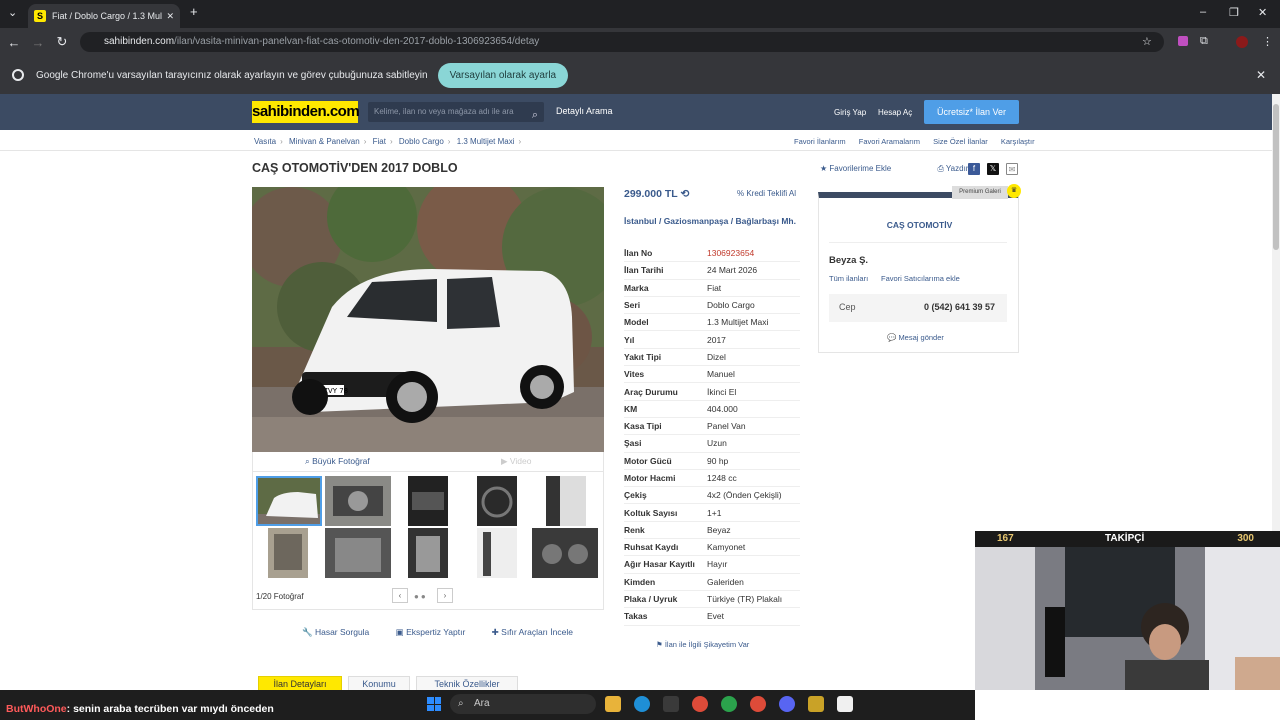  Describe the element at coordinates (974, 169) in the screenshot. I see `facebook-icon: f` at that location.